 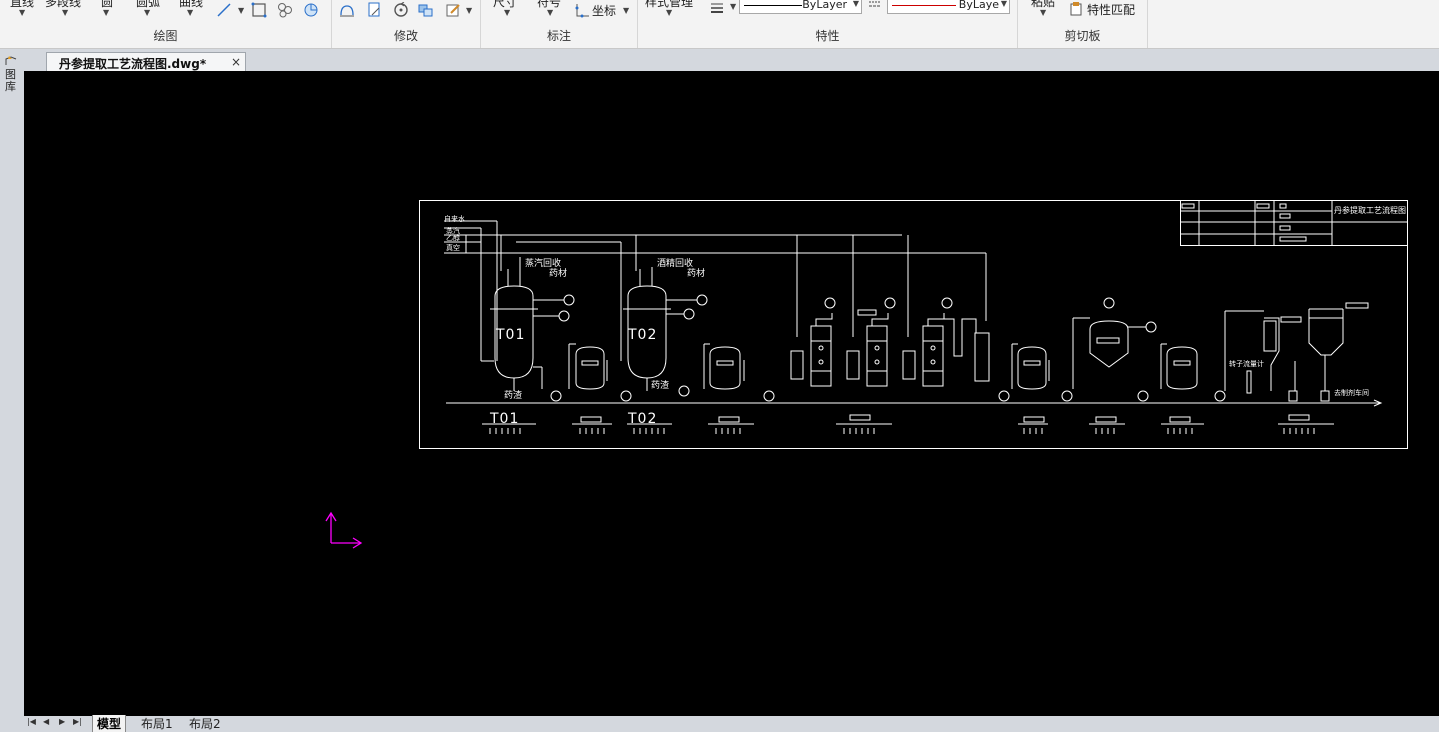 I want to click on side-panel: 图库, so click(x=12, y=382).